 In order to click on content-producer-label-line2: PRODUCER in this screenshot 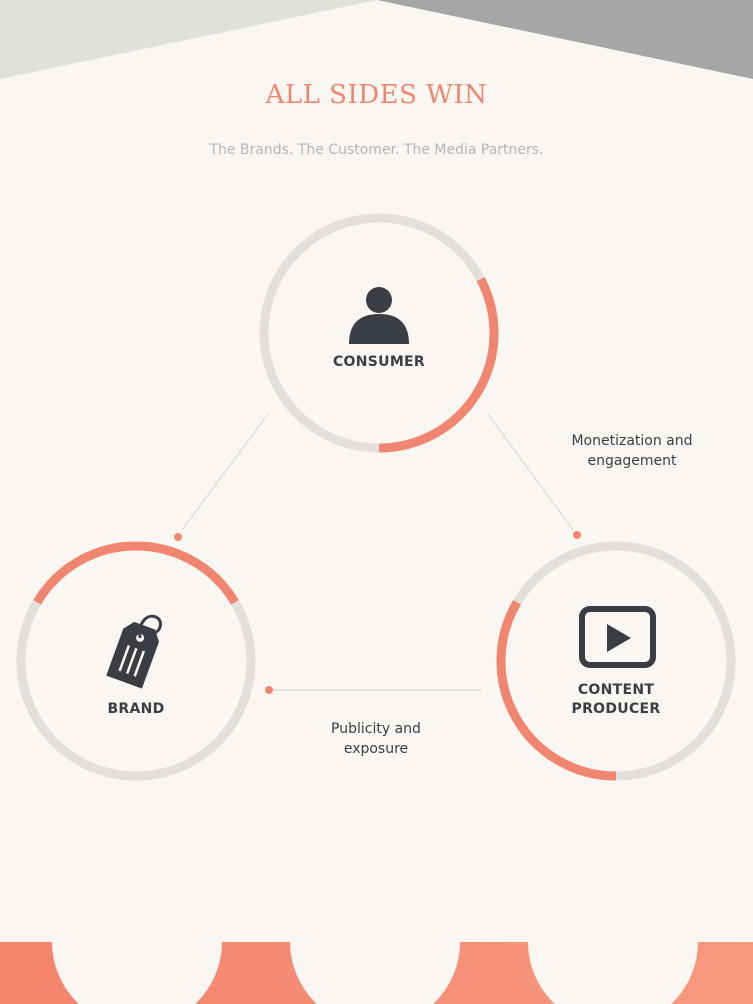, I will do `click(616, 709)`.